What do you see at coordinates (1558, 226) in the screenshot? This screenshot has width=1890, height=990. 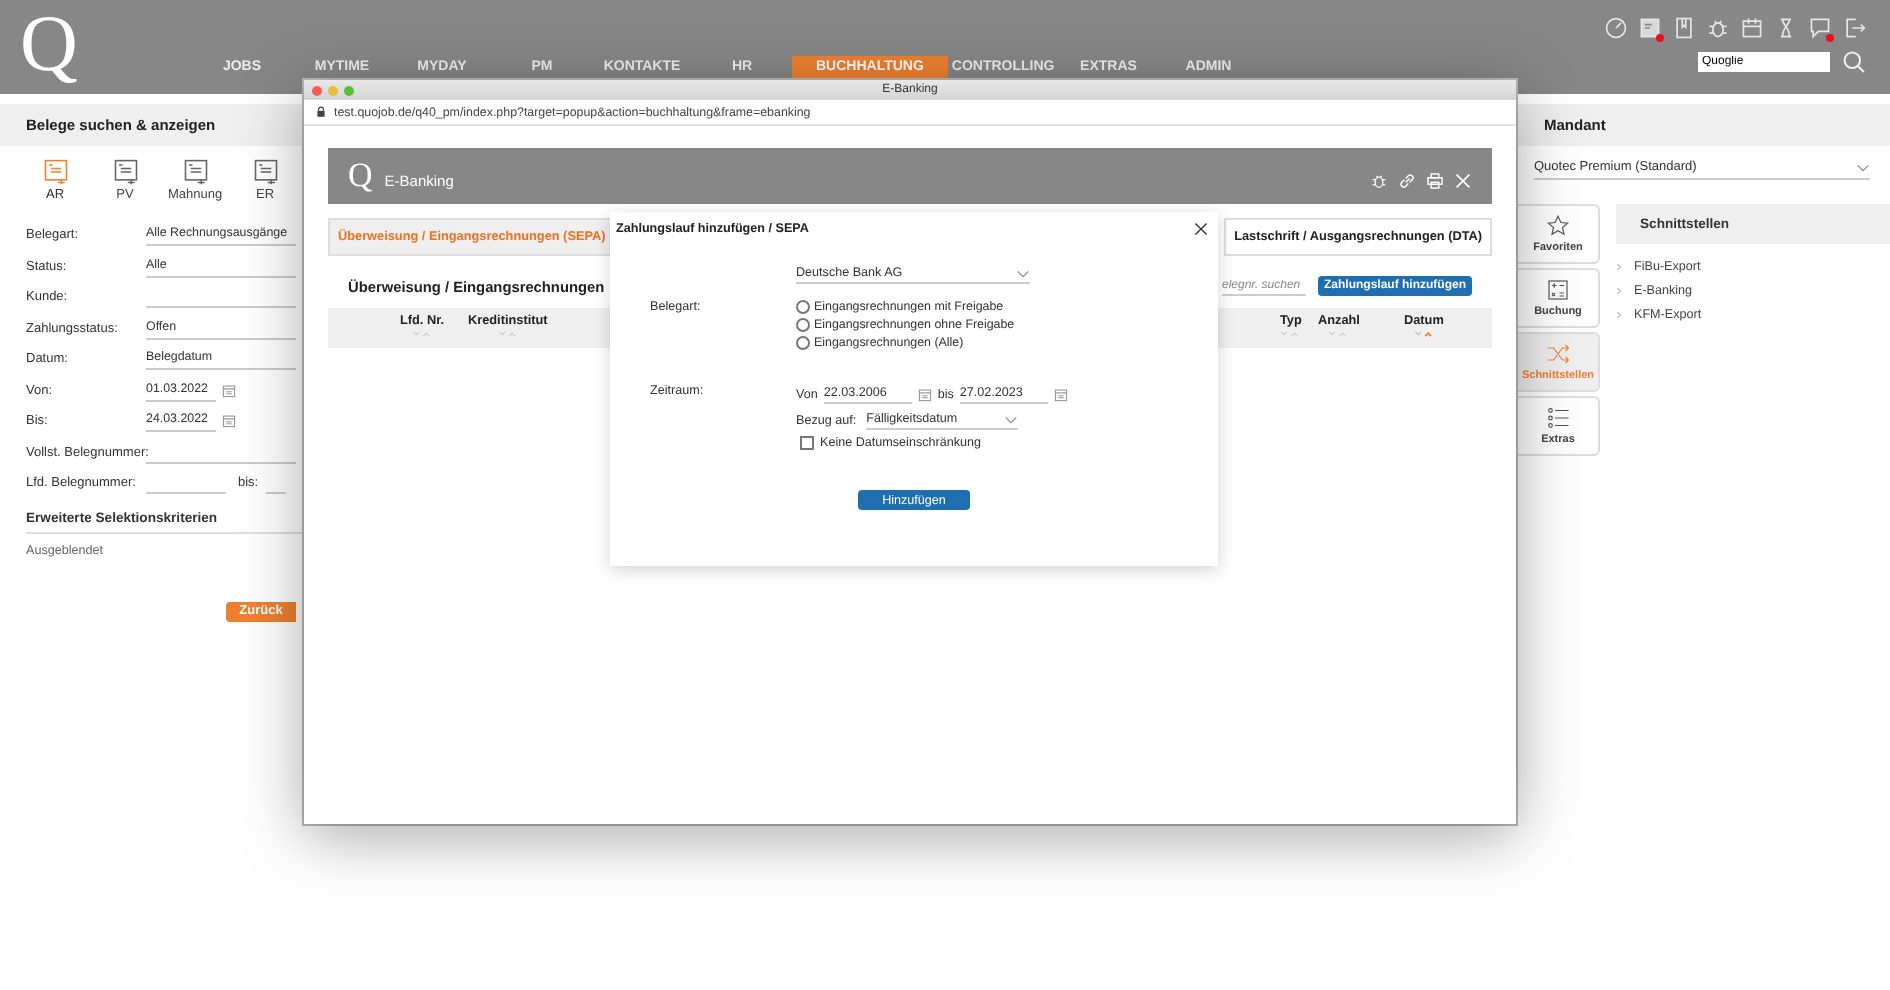 I see `star-icon` at bounding box center [1558, 226].